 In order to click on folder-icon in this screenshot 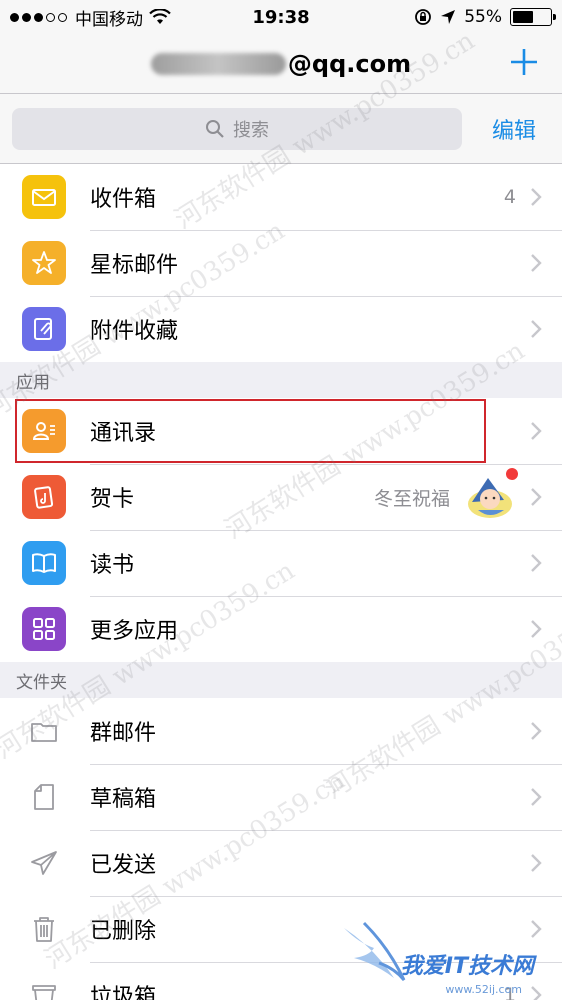, I will do `click(44, 731)`.